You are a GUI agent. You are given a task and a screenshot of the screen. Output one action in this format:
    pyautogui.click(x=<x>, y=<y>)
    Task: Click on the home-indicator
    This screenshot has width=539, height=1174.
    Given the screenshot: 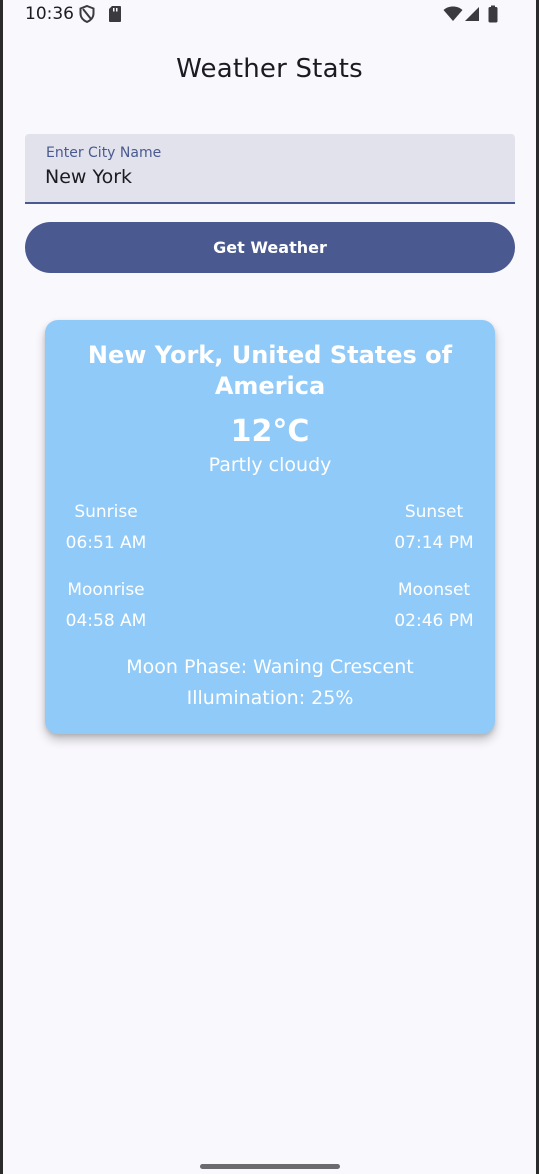 What is the action you would take?
    pyautogui.click(x=270, y=1166)
    